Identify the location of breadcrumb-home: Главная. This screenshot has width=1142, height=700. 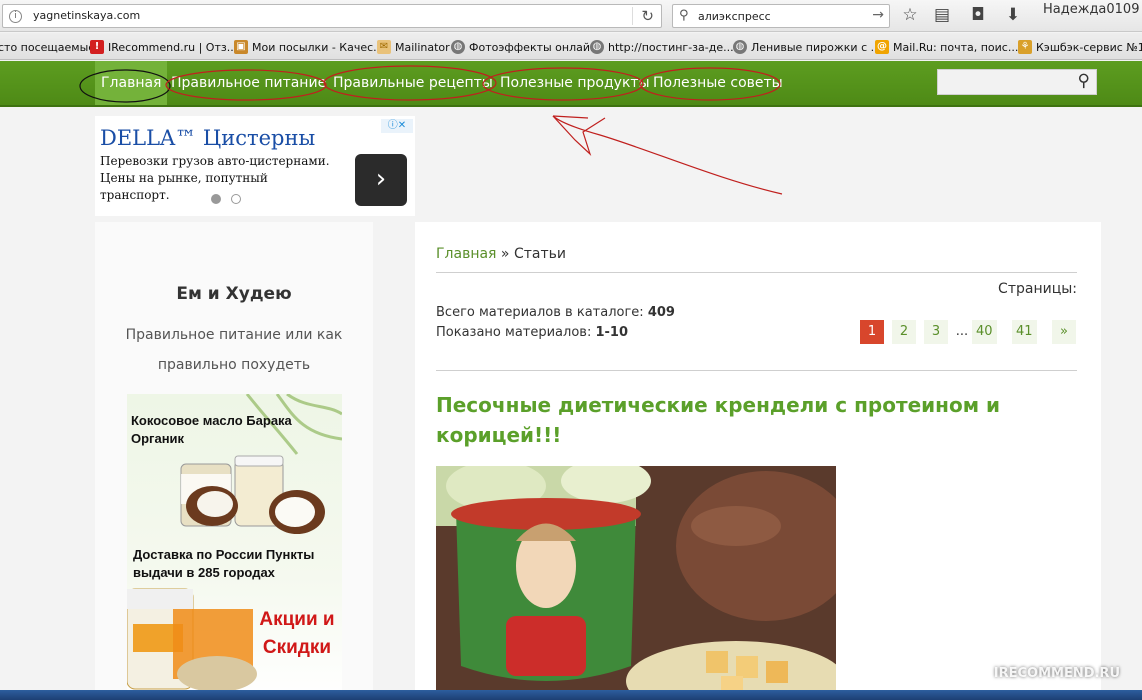
(466, 254).